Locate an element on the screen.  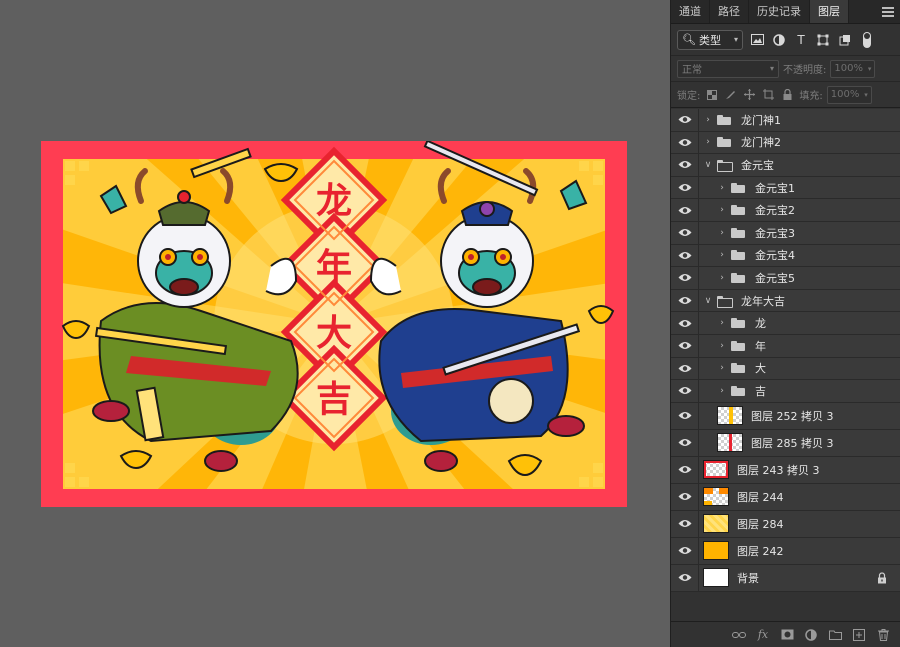
link-icon is located at coordinates (739, 635).